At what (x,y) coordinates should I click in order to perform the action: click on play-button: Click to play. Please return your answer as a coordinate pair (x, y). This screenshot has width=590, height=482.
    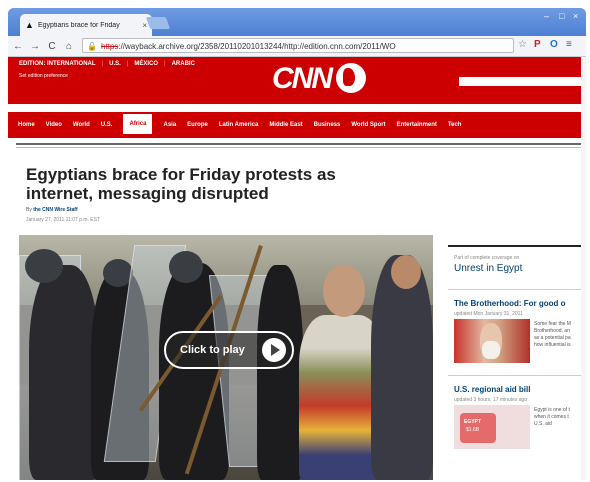
    Looking at the image, I should click on (229, 350).